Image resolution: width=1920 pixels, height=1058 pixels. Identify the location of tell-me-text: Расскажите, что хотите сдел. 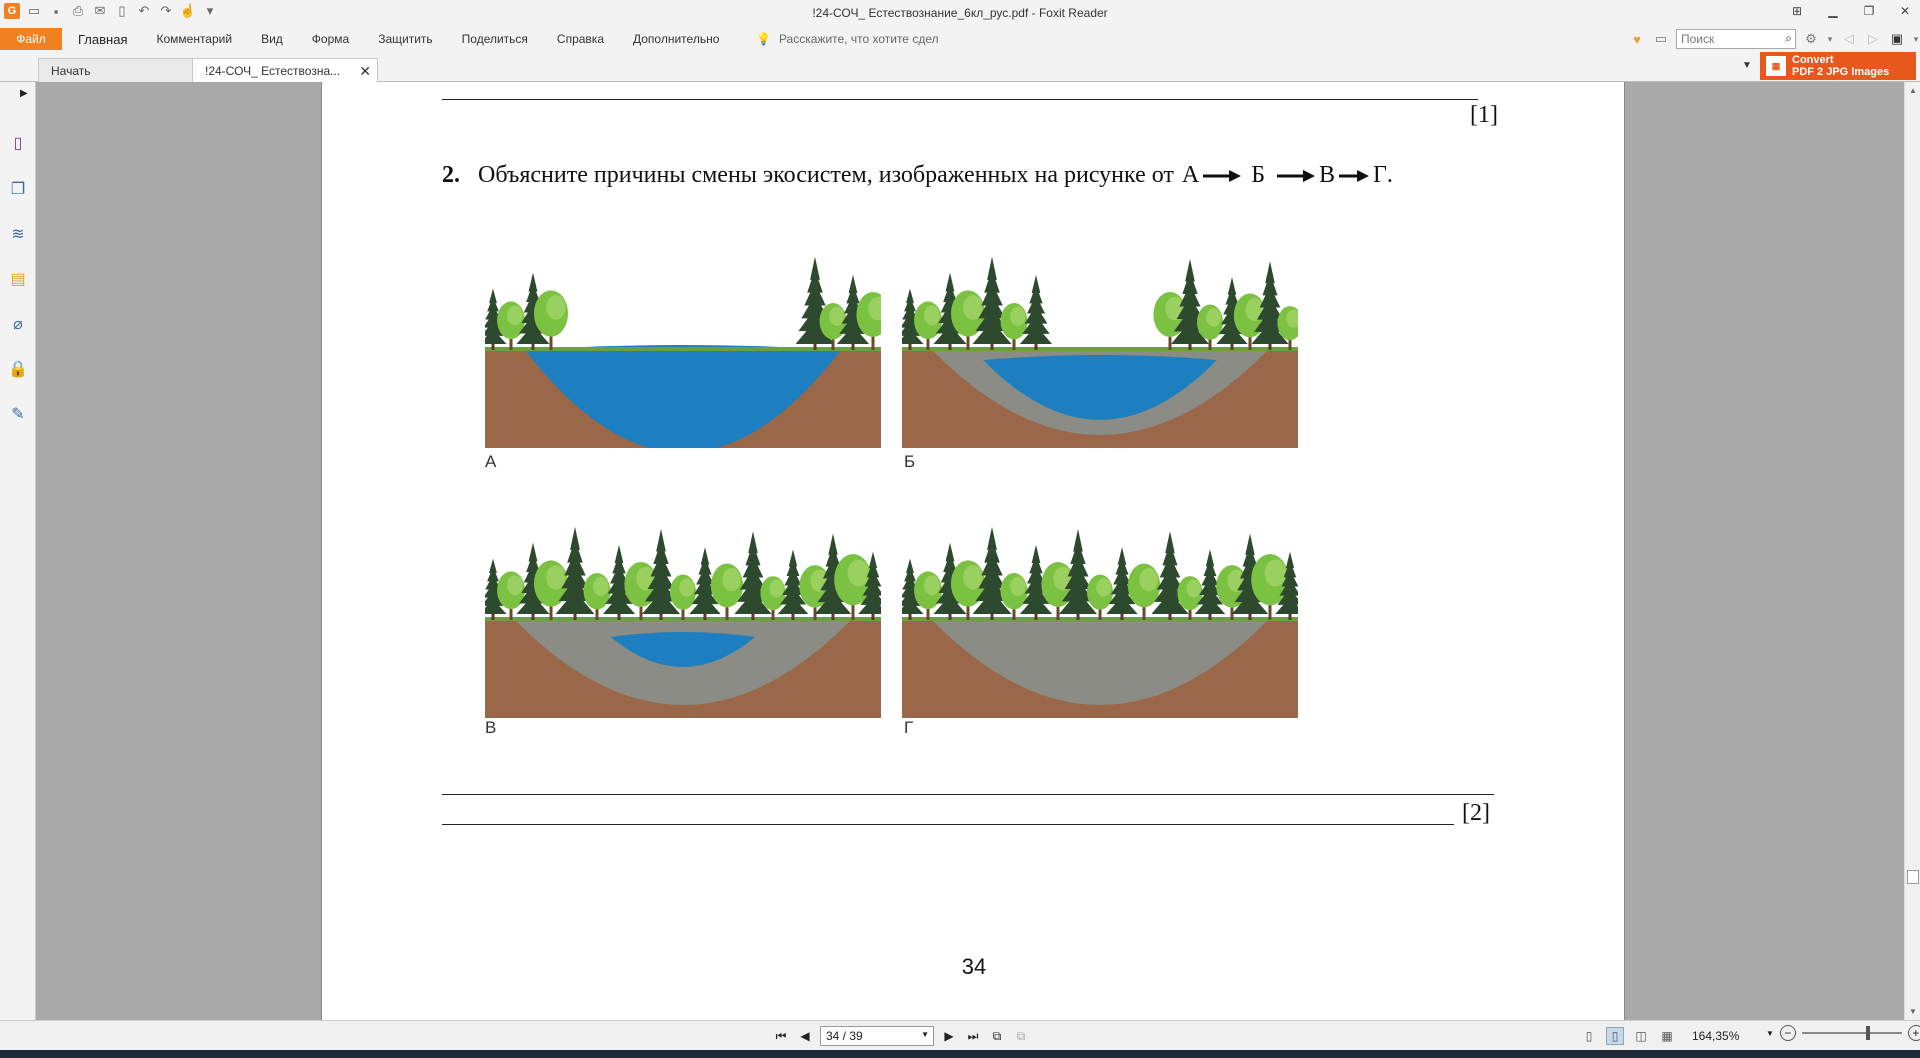
(858, 39).